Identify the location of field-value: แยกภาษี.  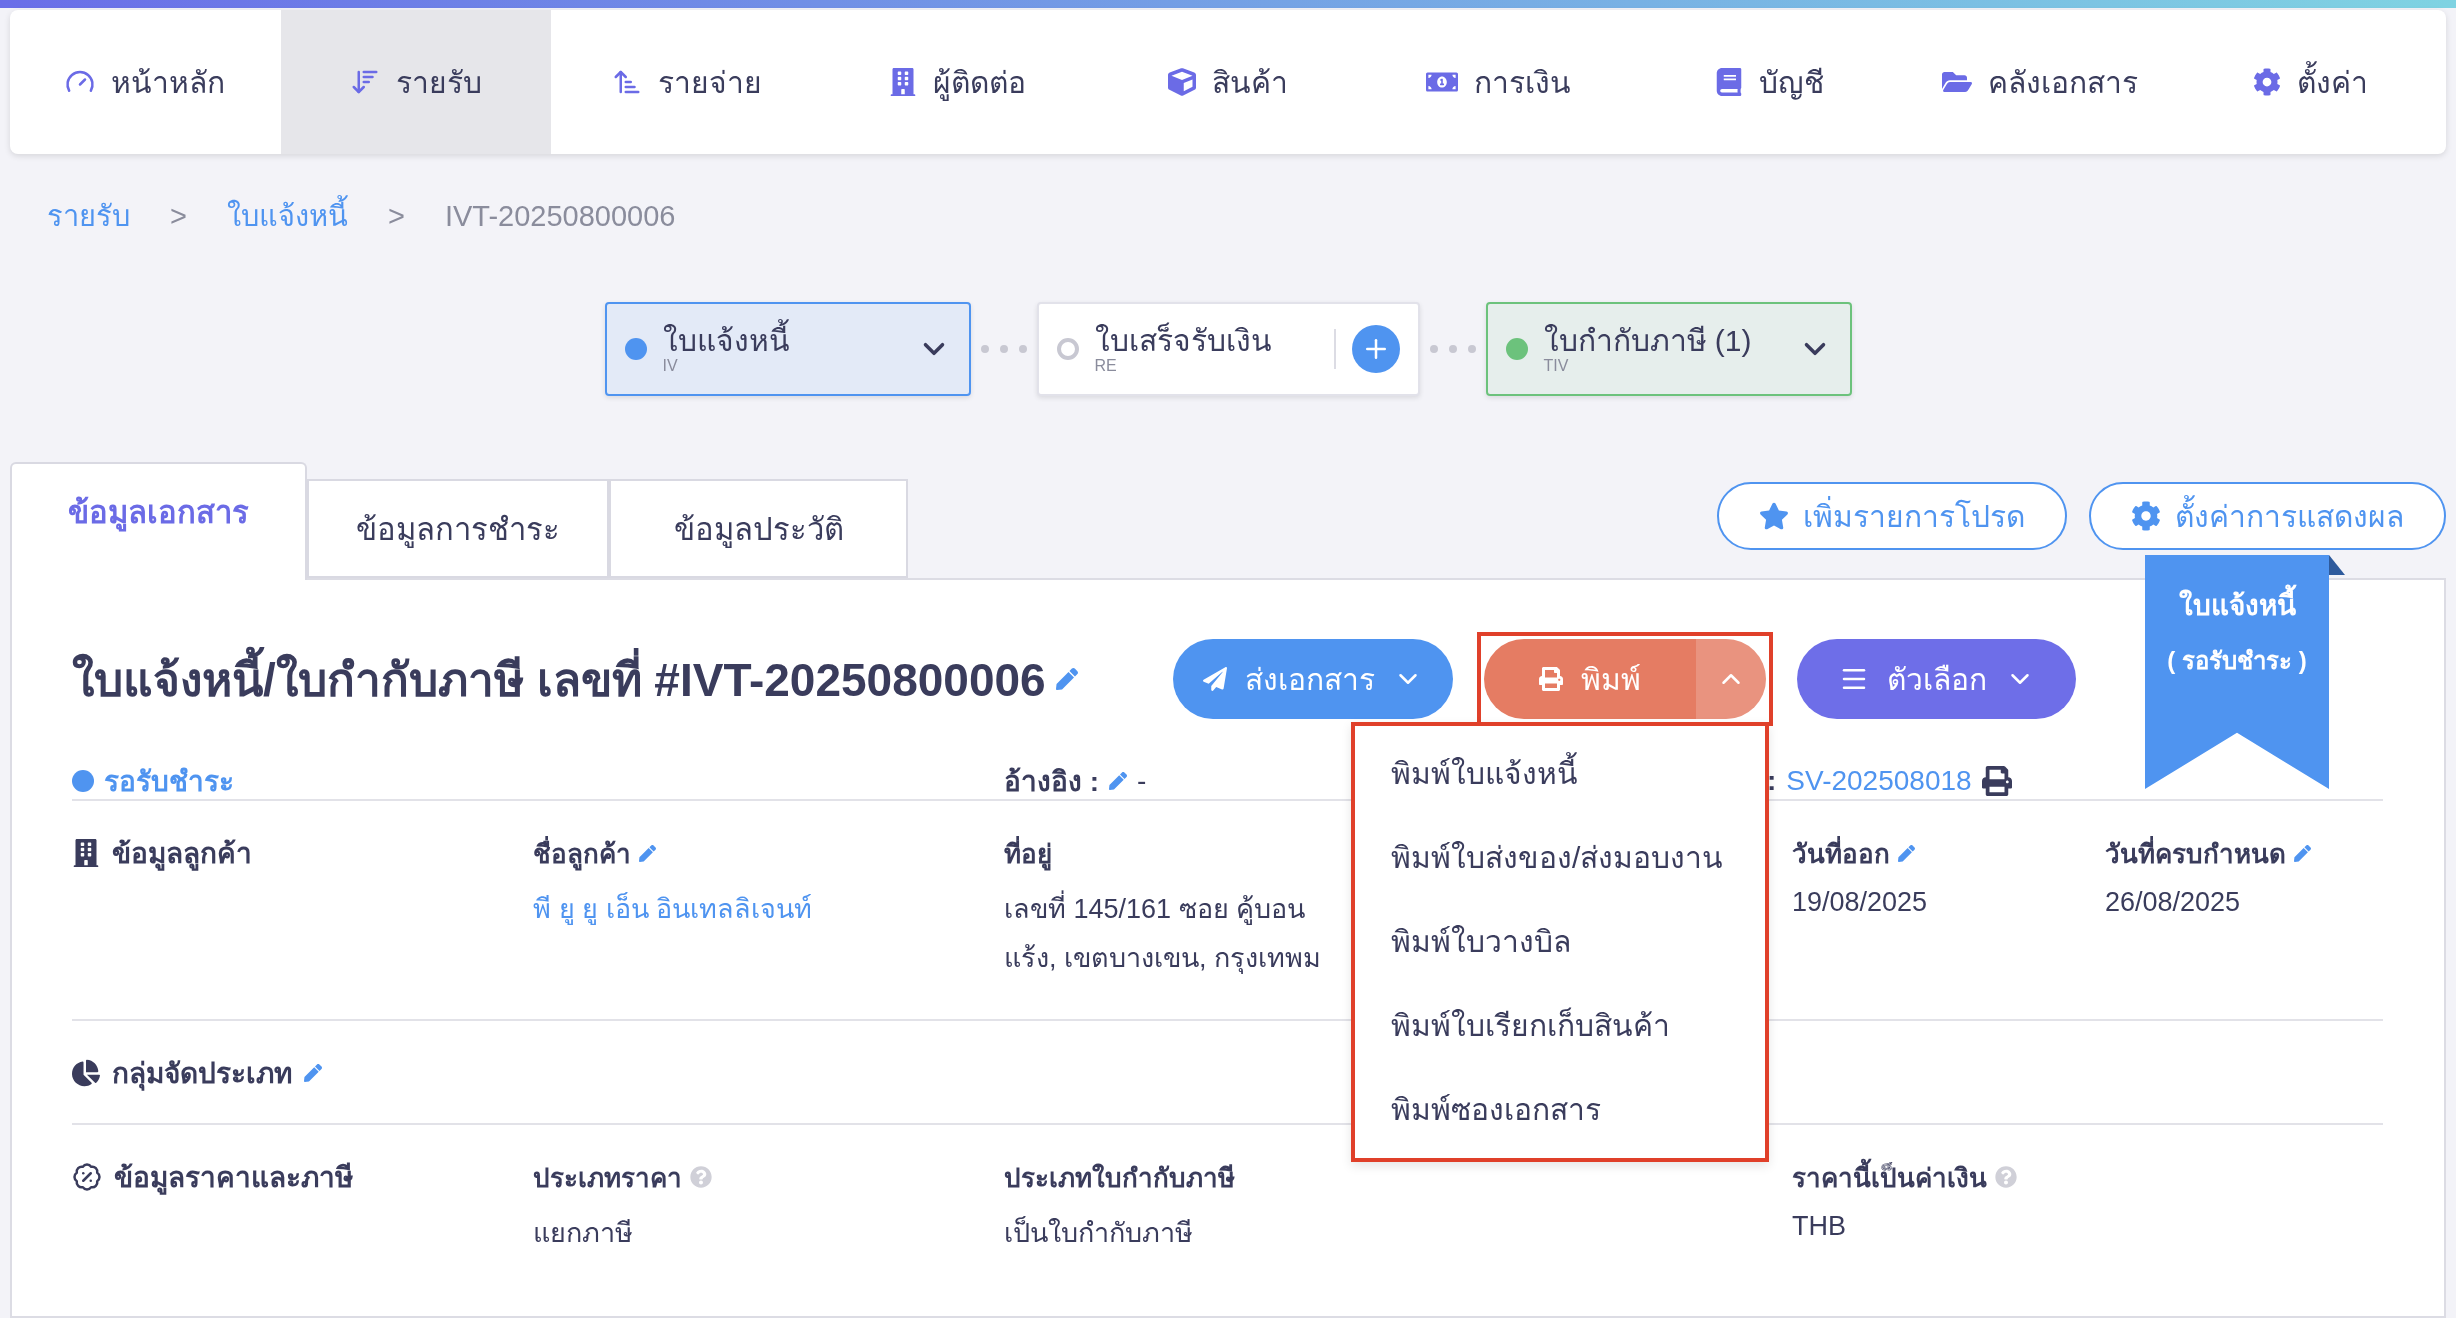
(583, 1233).